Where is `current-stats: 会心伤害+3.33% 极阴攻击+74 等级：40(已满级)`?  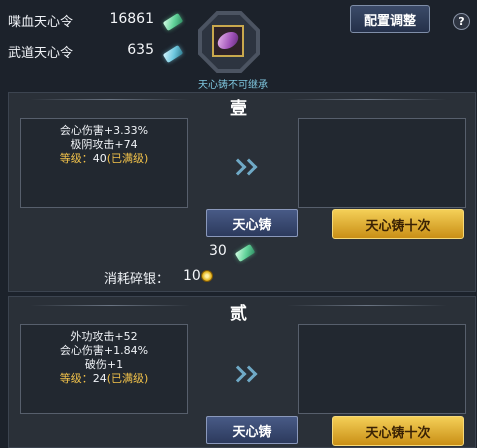
current-stats: 会心伤害+3.33% 极阴攻击+74 等级：40(已满级) is located at coordinates (104, 145).